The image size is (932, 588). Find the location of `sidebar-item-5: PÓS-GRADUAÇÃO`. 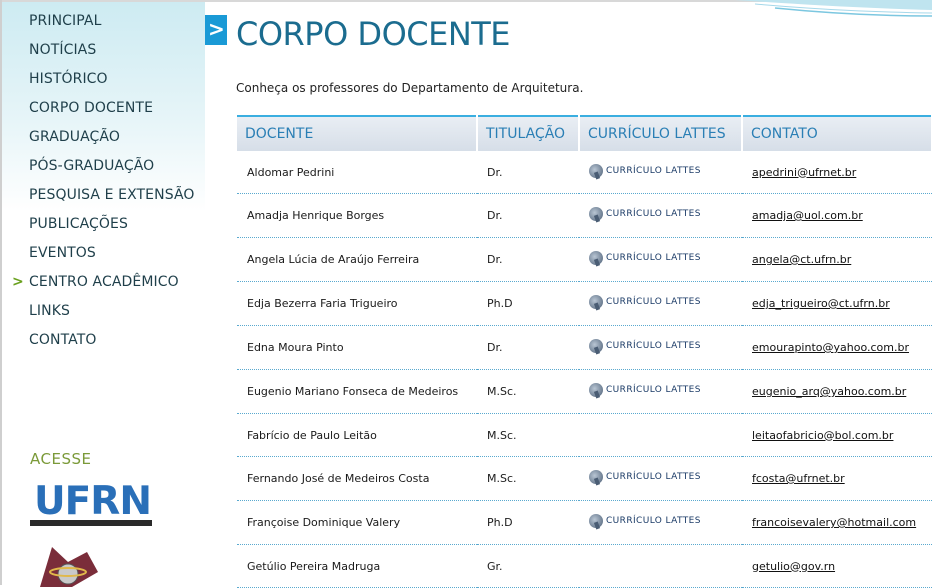

sidebar-item-5: PÓS-GRADUAÇÃO is located at coordinates (103, 168).